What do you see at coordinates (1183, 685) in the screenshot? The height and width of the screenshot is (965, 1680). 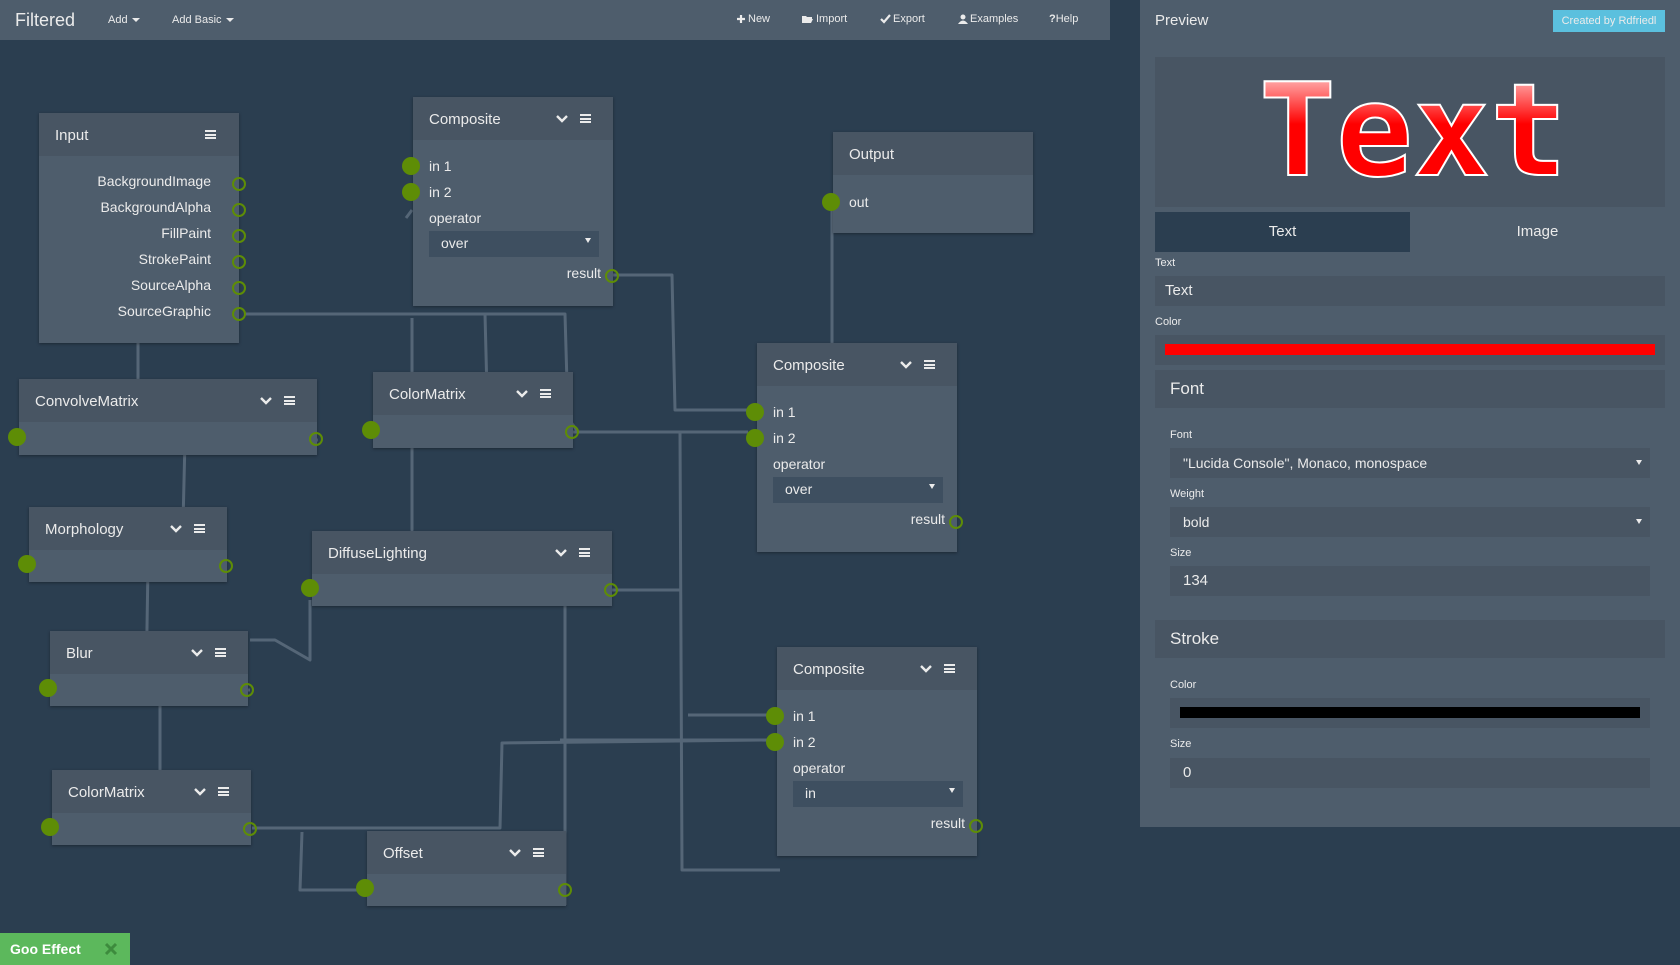 I see `stroke-color-label: Color` at bounding box center [1183, 685].